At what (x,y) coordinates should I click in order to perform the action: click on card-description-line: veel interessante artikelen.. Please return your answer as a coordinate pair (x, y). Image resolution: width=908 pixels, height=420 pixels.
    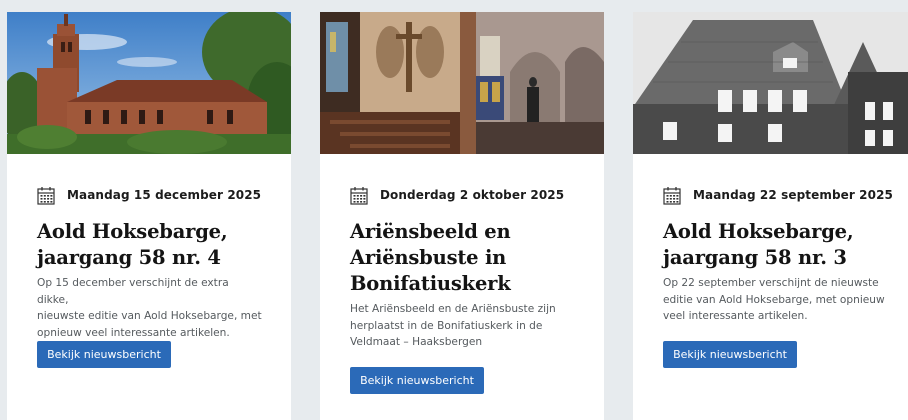
    Looking at the image, I should click on (735, 316).